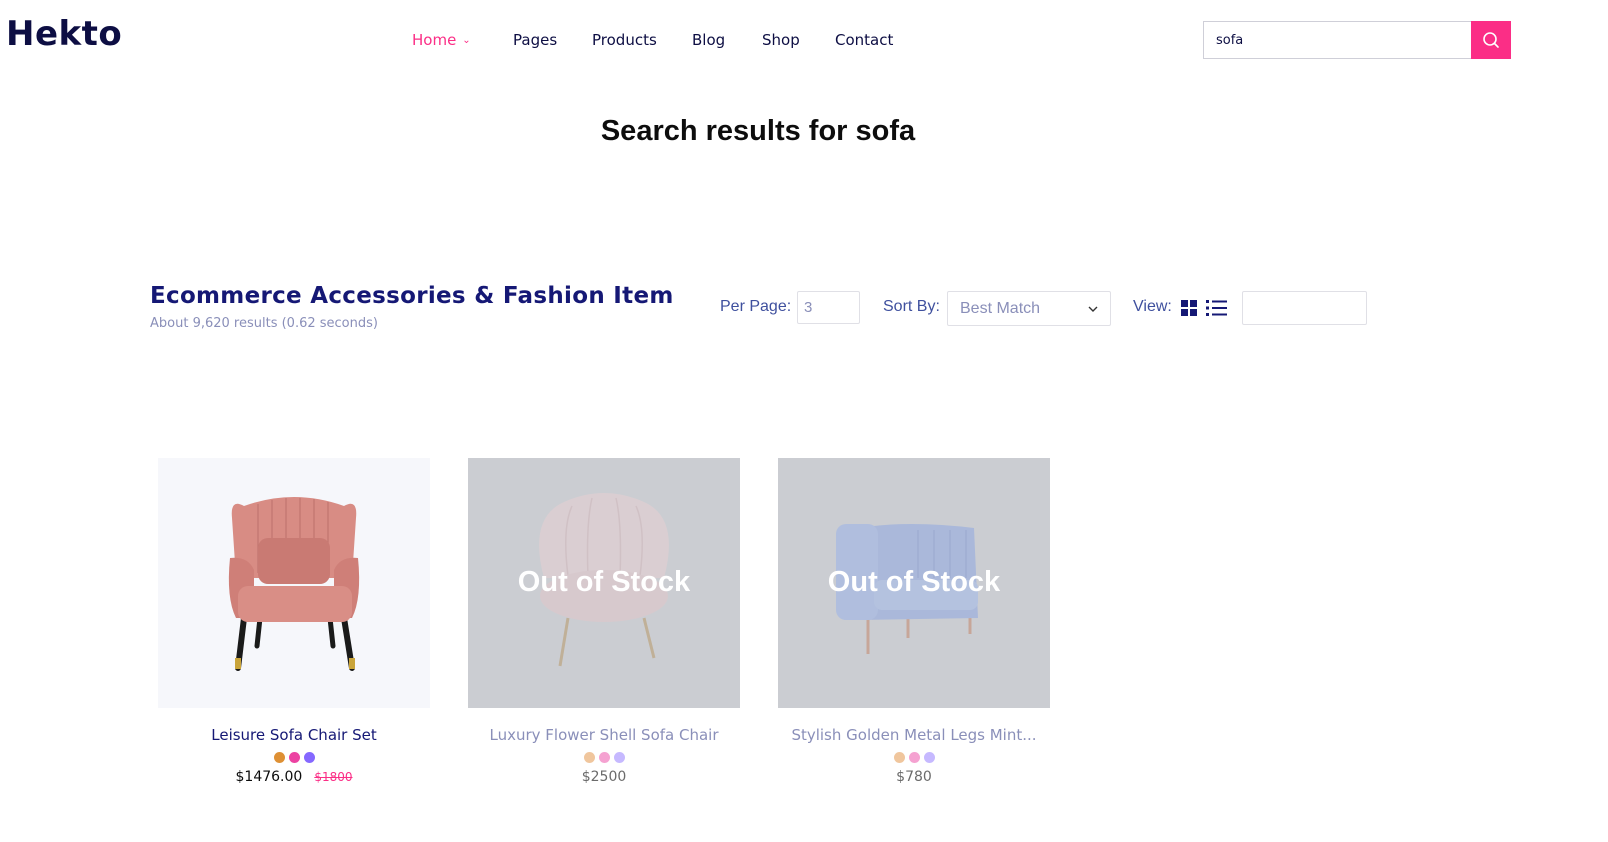 The image size is (1608, 842). I want to click on sort-by-select: Best Match, so click(1029, 308).